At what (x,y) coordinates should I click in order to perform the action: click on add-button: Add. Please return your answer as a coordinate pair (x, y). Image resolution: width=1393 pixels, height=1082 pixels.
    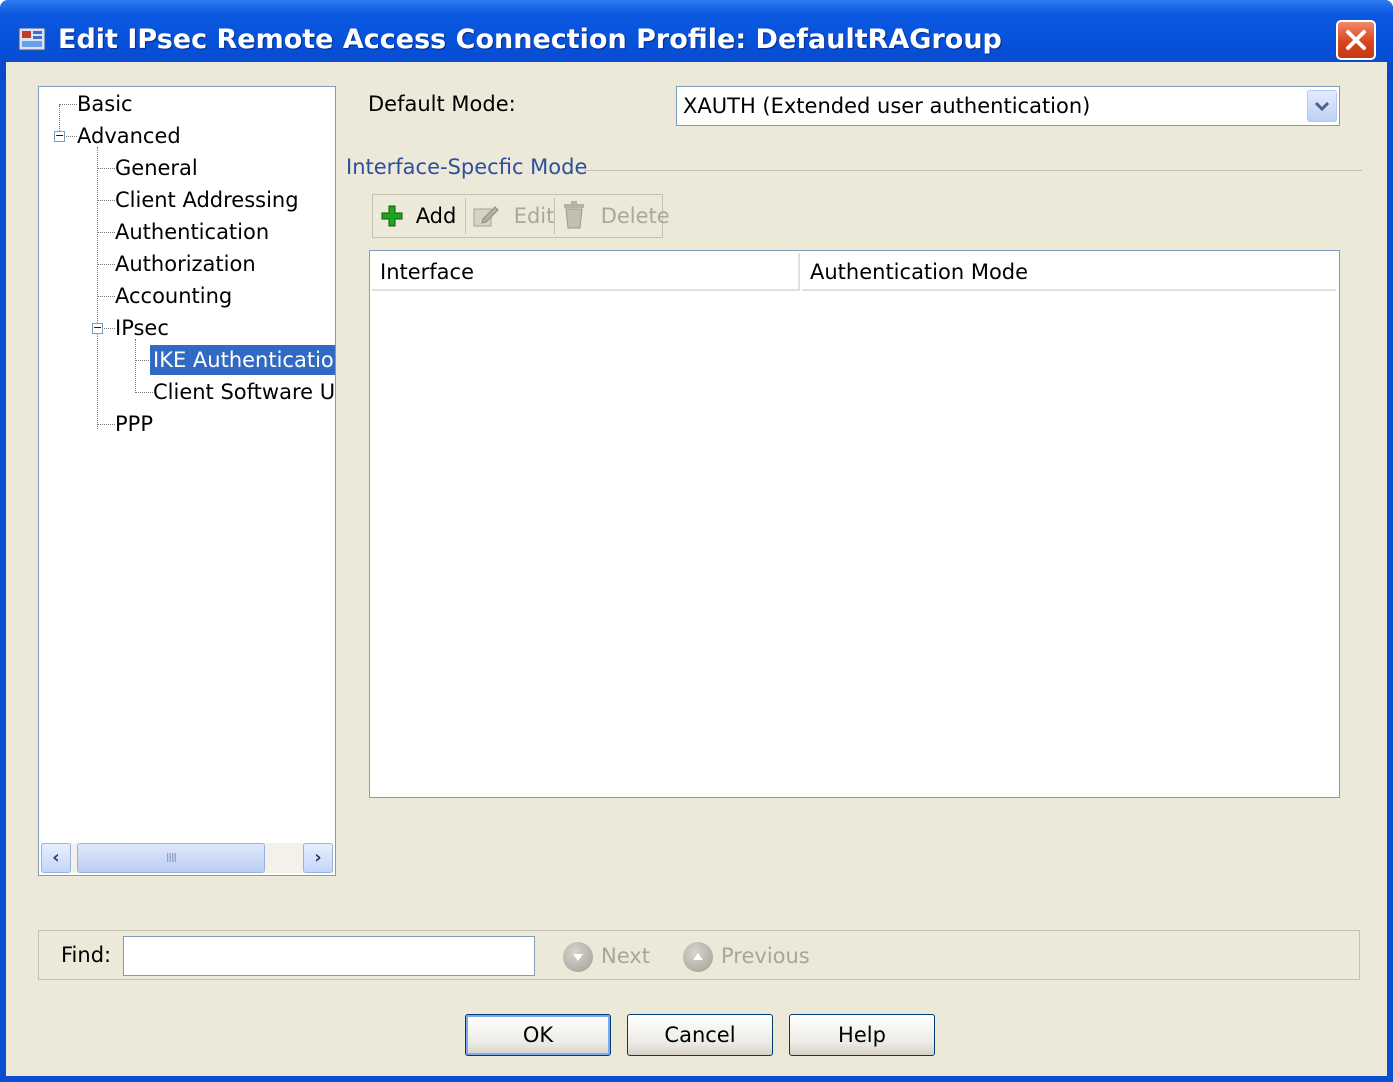
    Looking at the image, I should click on (418, 216).